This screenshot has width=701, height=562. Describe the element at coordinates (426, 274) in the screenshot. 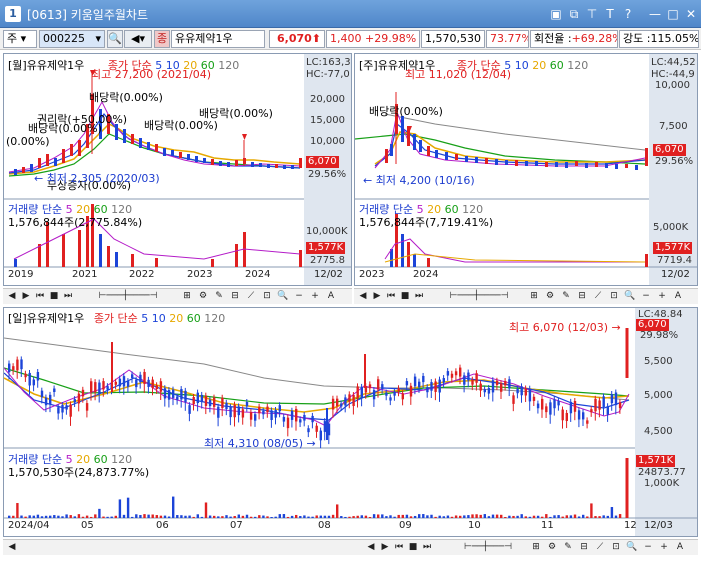

I see `weekly-x-2024: 2024` at that location.